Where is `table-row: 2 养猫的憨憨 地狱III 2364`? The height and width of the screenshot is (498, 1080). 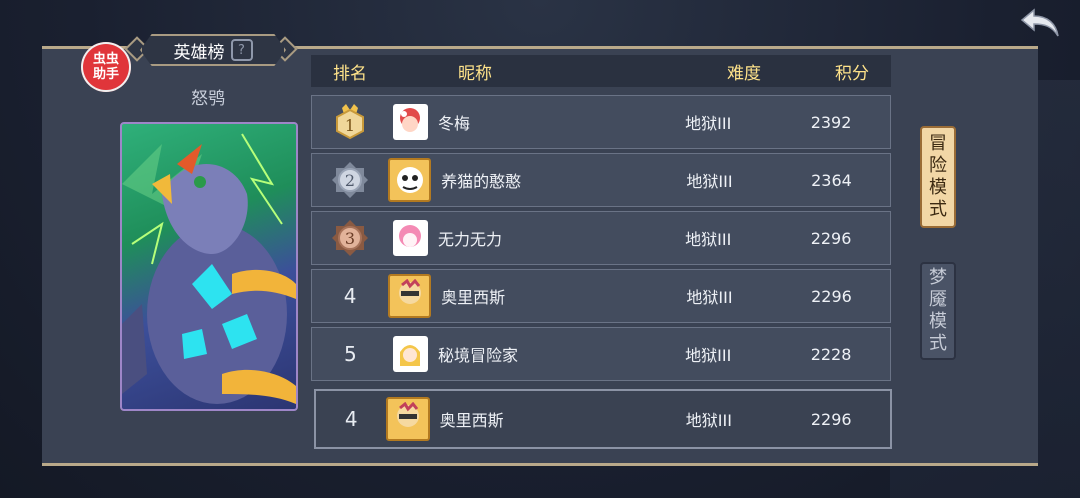
table-row: 2 养猫的憨憨 地狱III 2364 is located at coordinates (601, 180).